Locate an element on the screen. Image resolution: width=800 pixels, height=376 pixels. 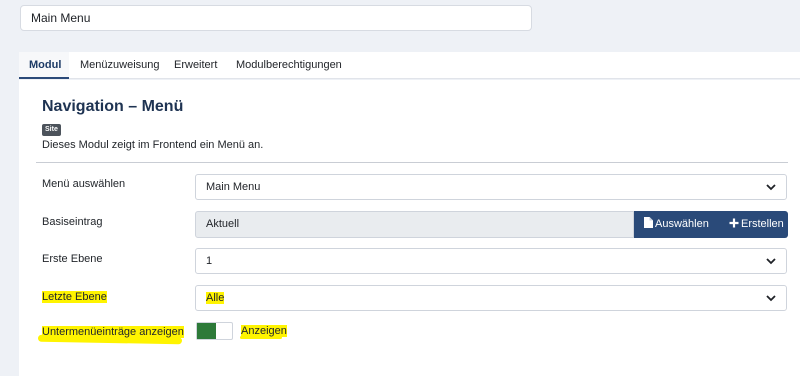
show-subitems-toggle is located at coordinates (214, 331).